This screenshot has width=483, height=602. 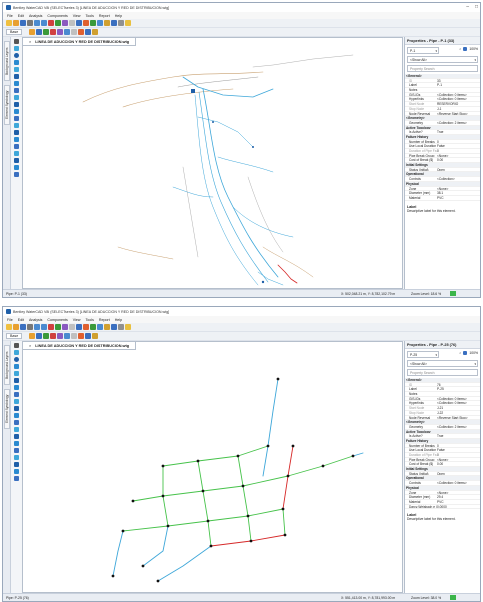 What do you see at coordinates (458, 450) in the screenshot?
I see `property-value: False` at bounding box center [458, 450].